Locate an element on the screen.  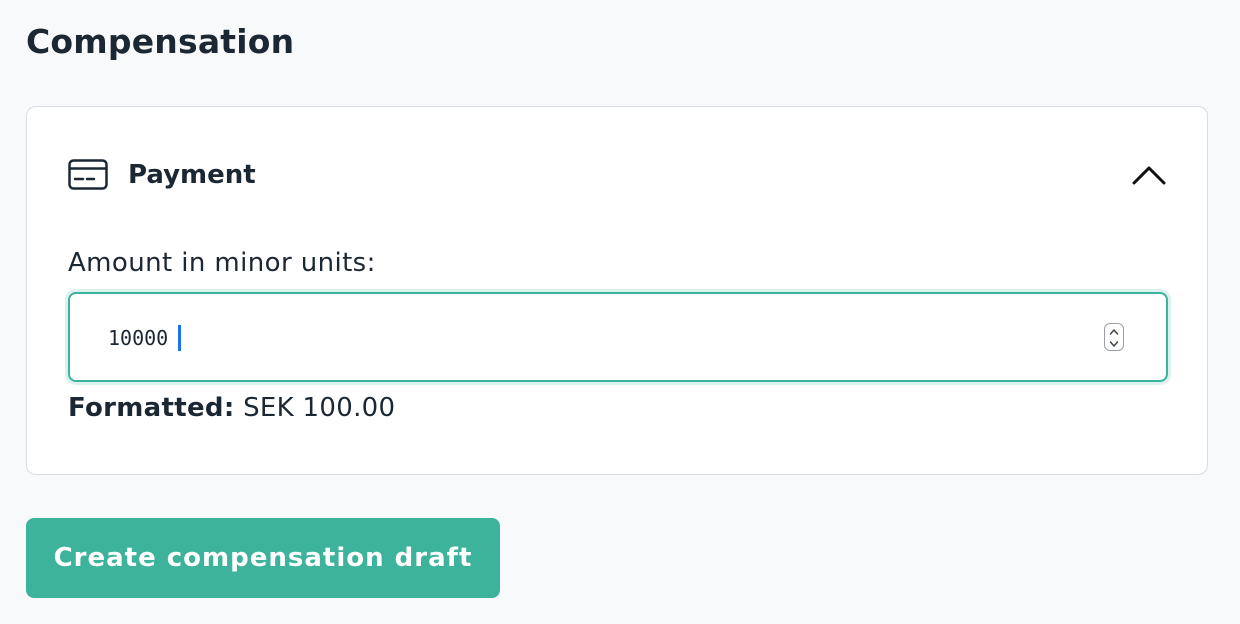
amount-field-label: Amount in minor units: is located at coordinates (222, 263).